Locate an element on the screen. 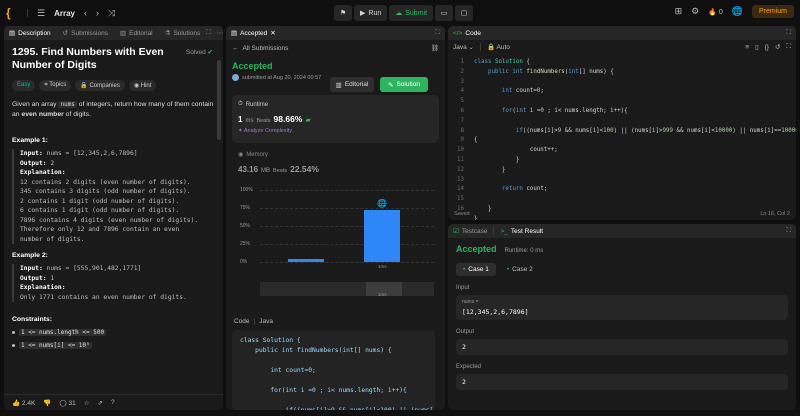  description-scrollbar is located at coordinates (219, 100).